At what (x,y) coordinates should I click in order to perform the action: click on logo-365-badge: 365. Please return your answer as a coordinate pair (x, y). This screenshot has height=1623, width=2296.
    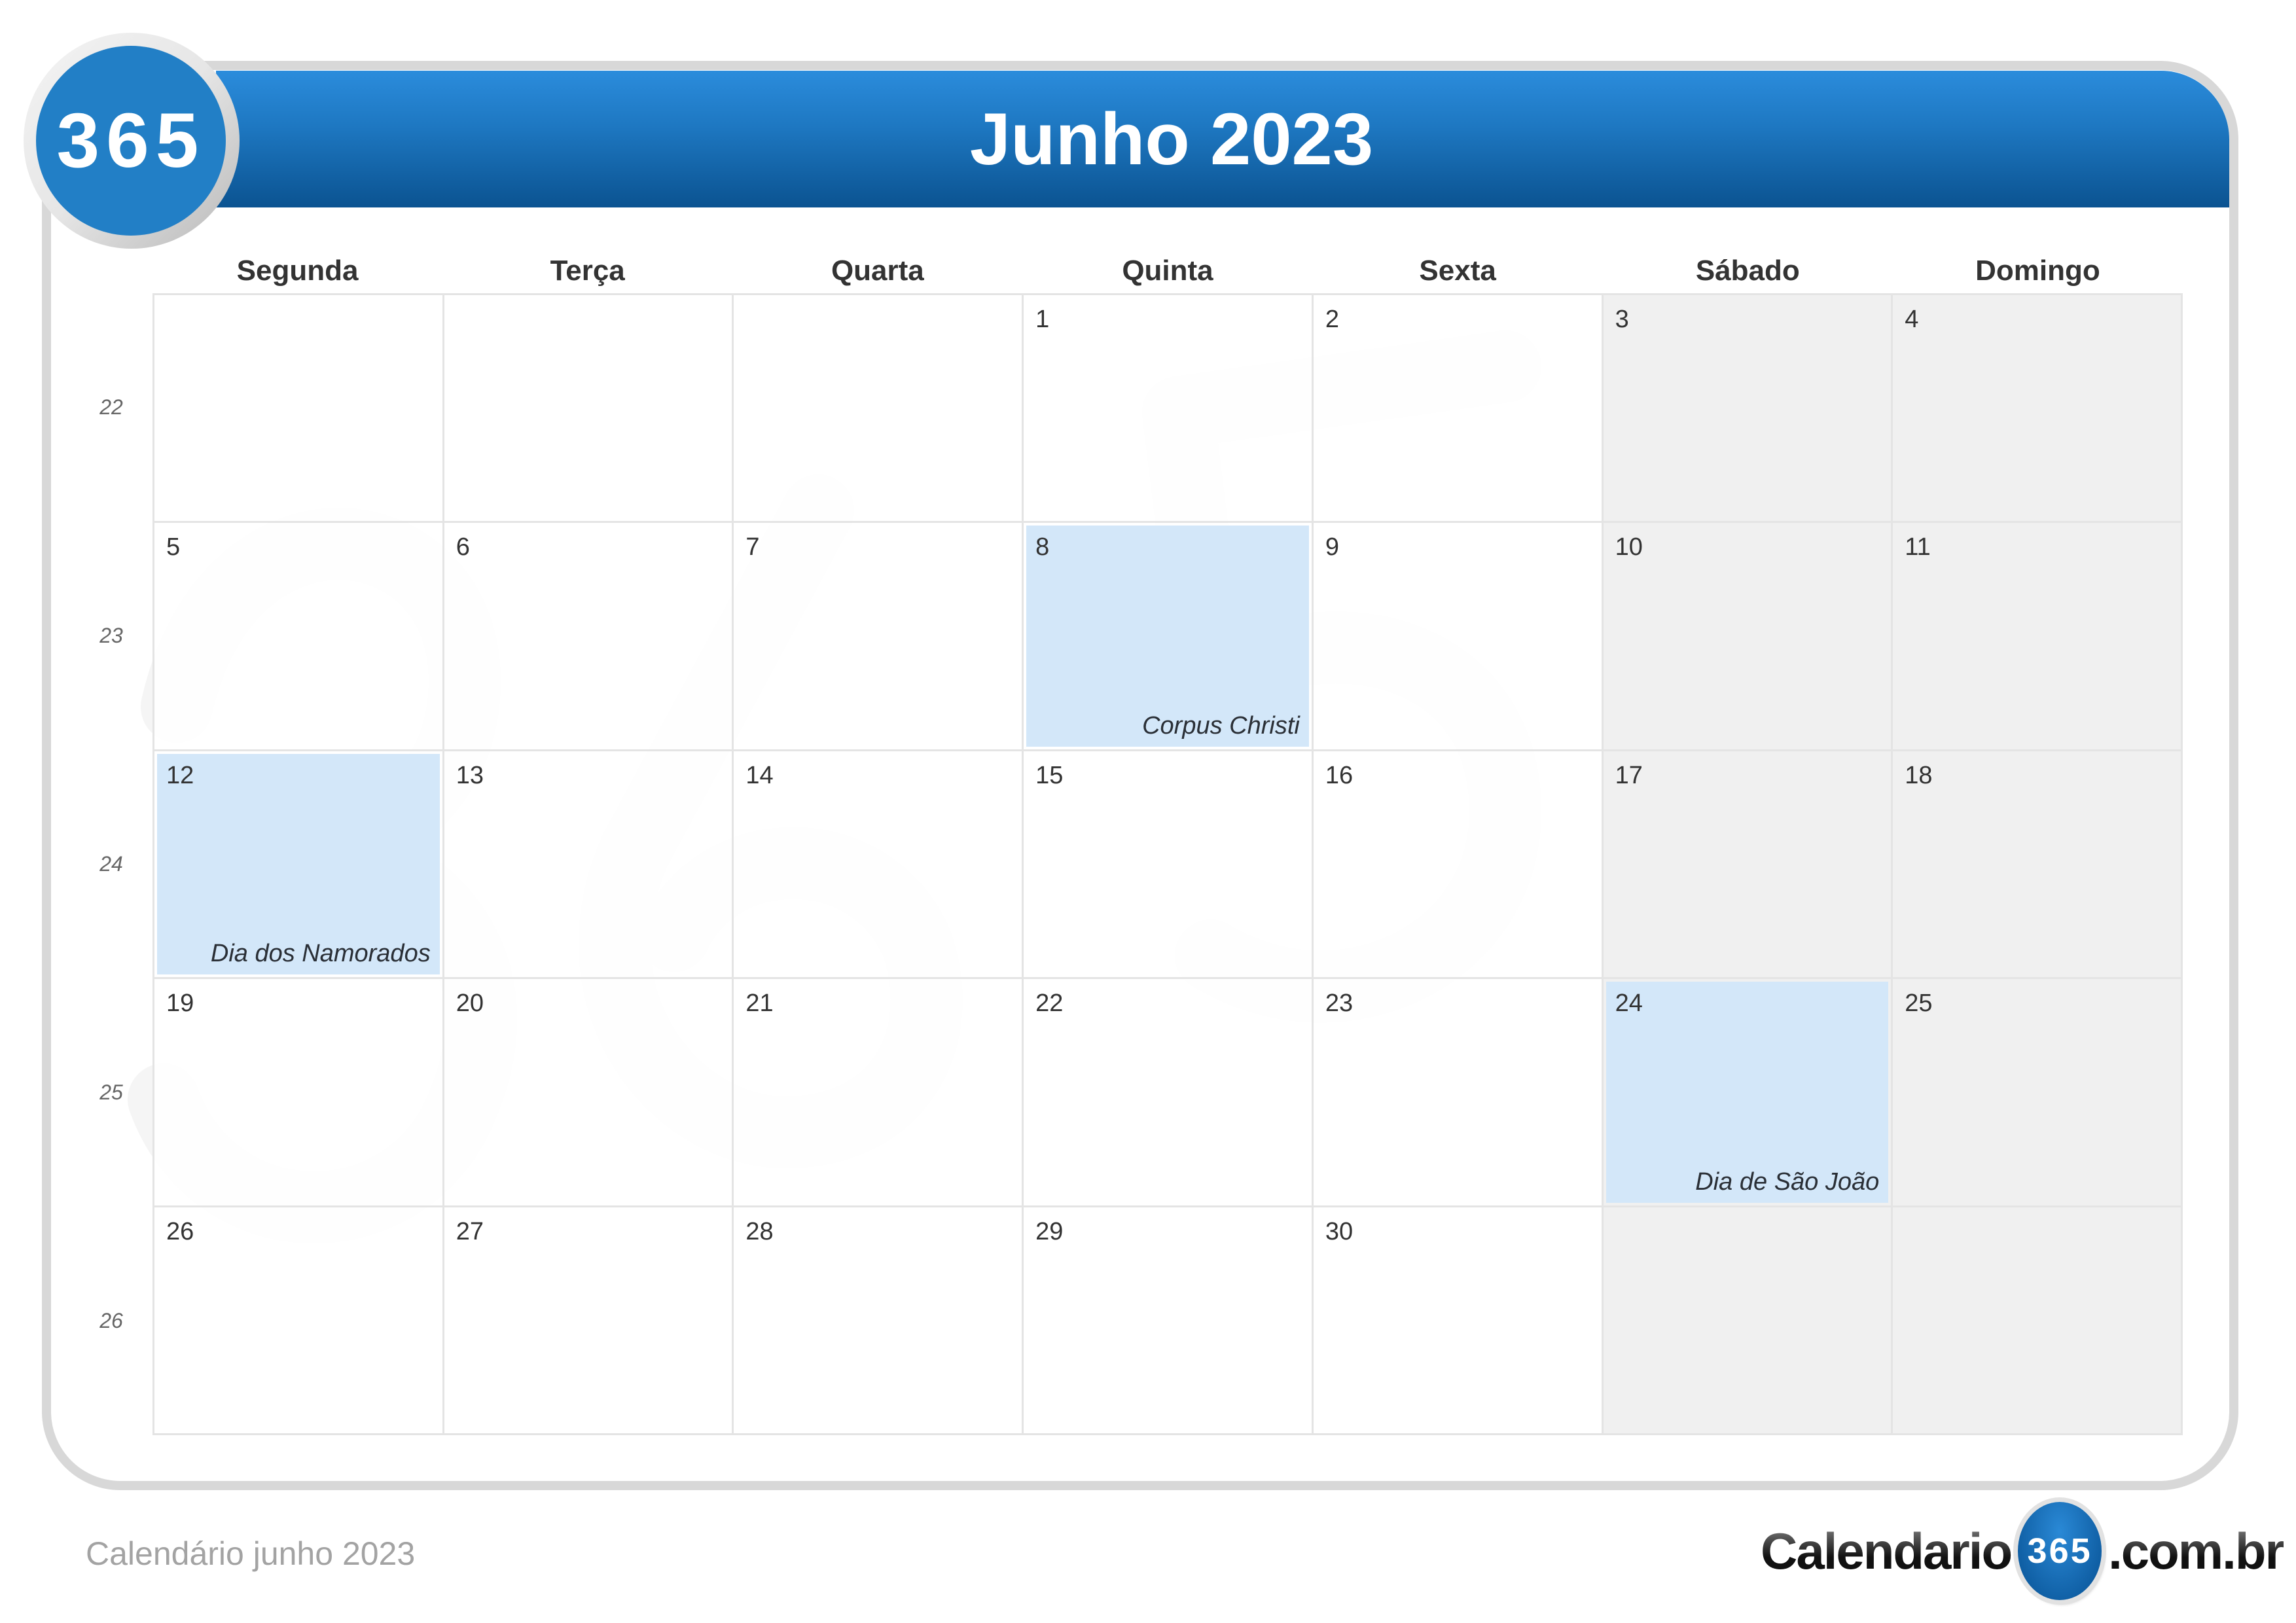
    Looking at the image, I should click on (2060, 1551).